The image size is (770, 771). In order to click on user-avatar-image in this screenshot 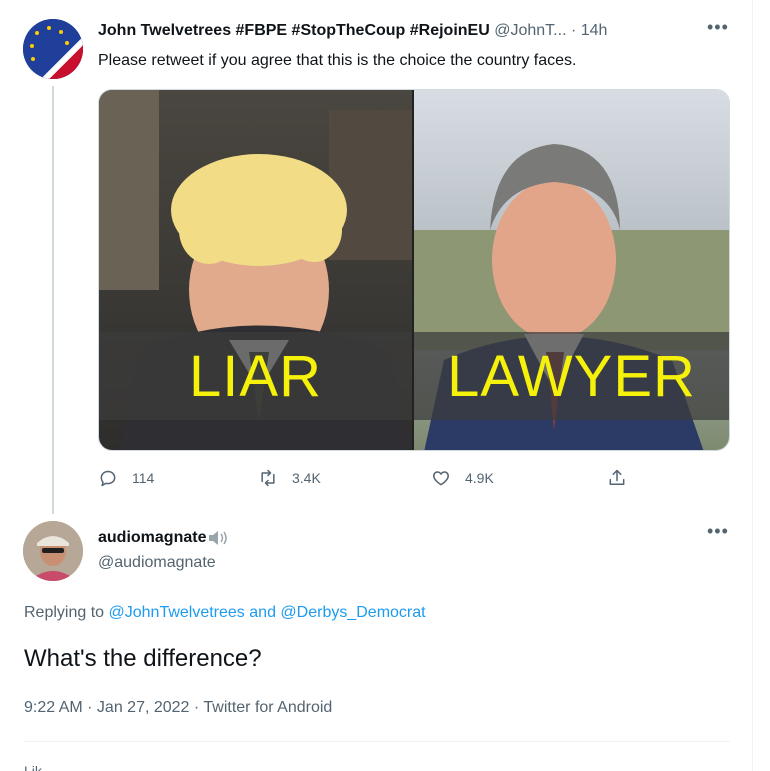, I will do `click(53, 551)`.